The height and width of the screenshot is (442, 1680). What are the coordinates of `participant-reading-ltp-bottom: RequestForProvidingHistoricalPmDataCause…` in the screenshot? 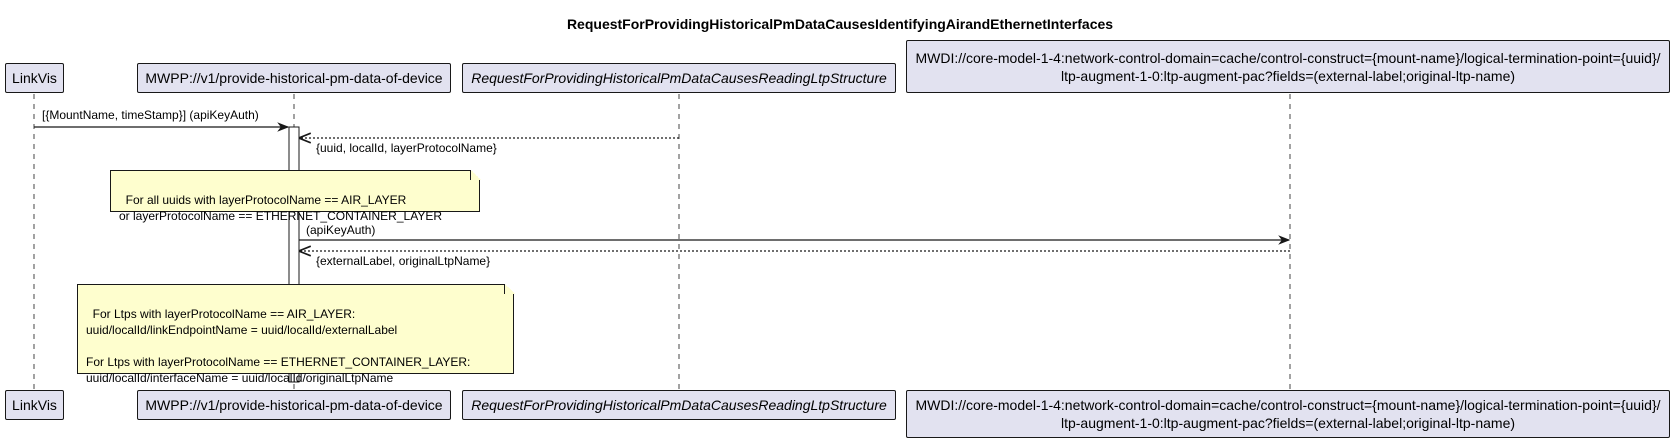 It's located at (679, 405).